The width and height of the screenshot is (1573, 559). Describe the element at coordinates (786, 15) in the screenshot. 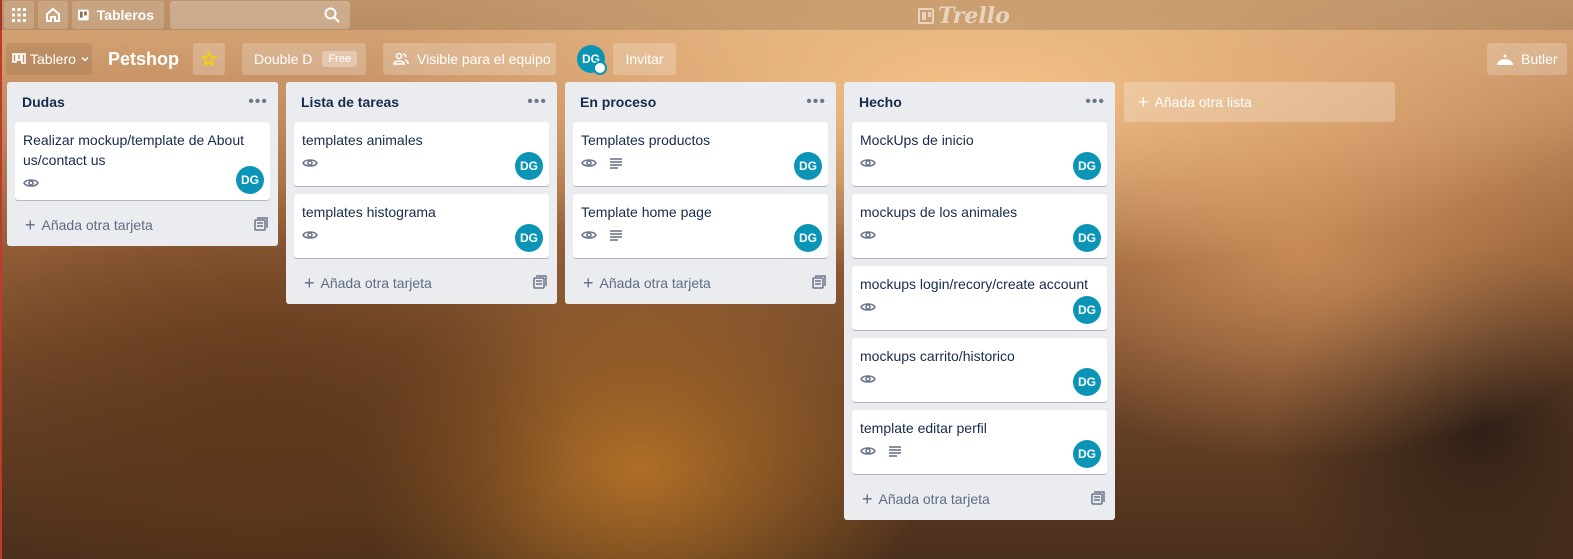

I see `top-header: Tableros Trello` at that location.